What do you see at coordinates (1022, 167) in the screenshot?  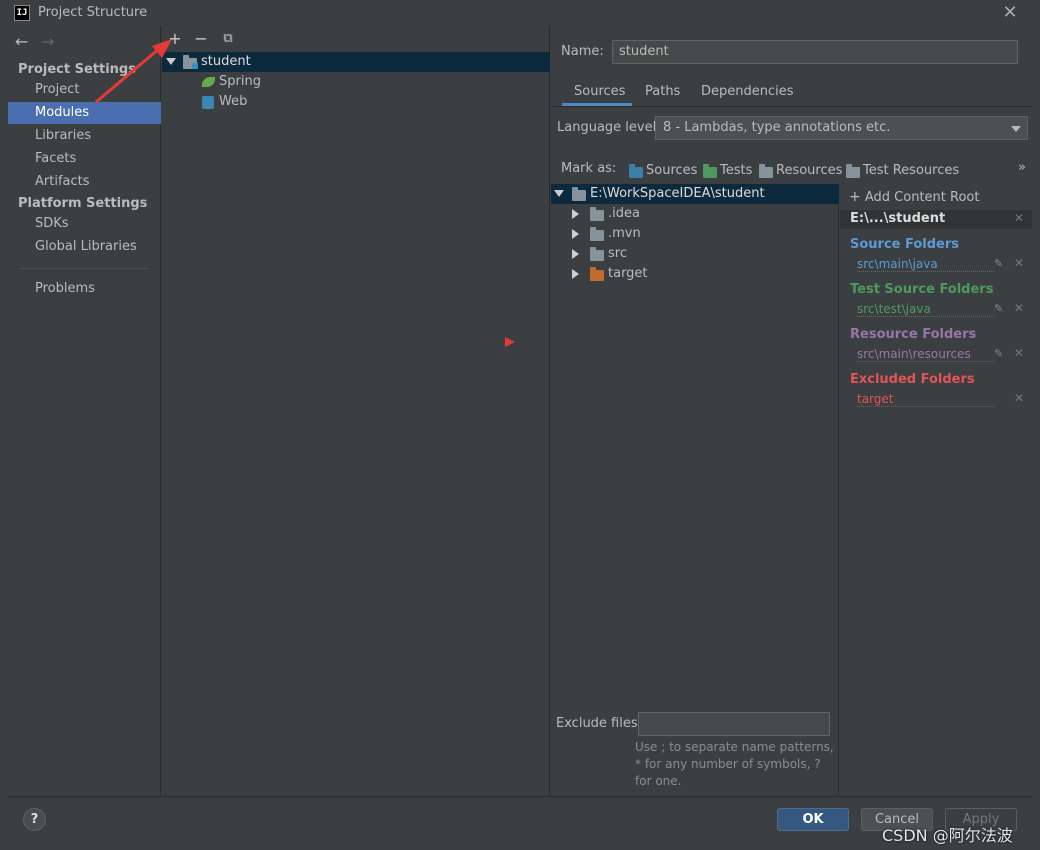 I see `more-icon: »` at bounding box center [1022, 167].